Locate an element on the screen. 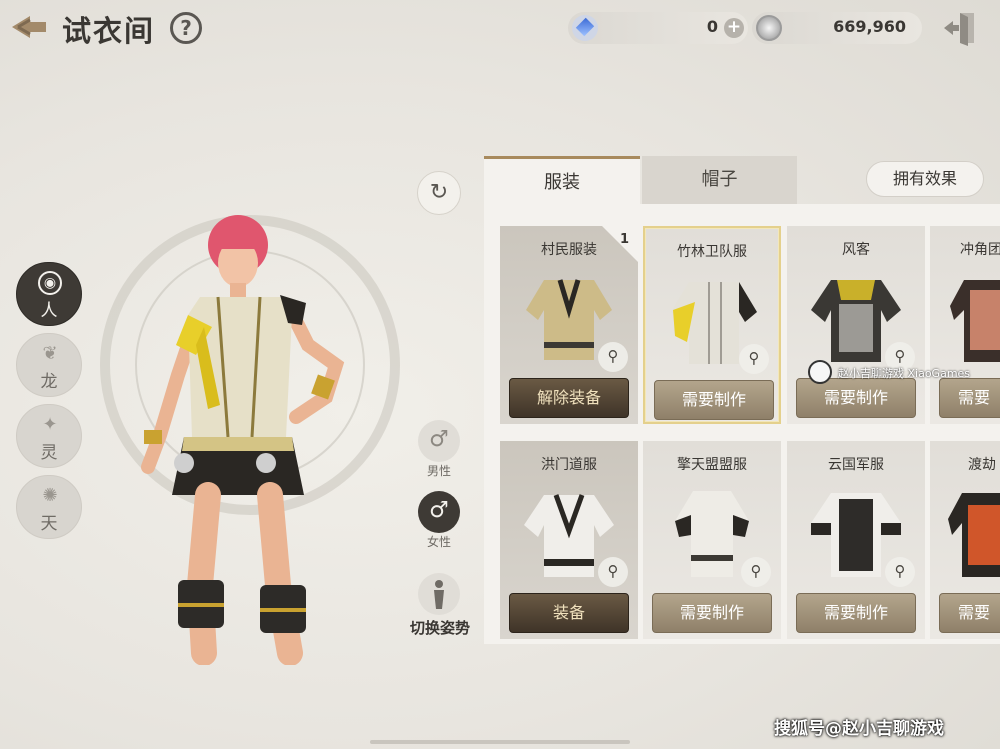 The height and width of the screenshot is (749, 1000). tab-costume: 服装 is located at coordinates (562, 180).